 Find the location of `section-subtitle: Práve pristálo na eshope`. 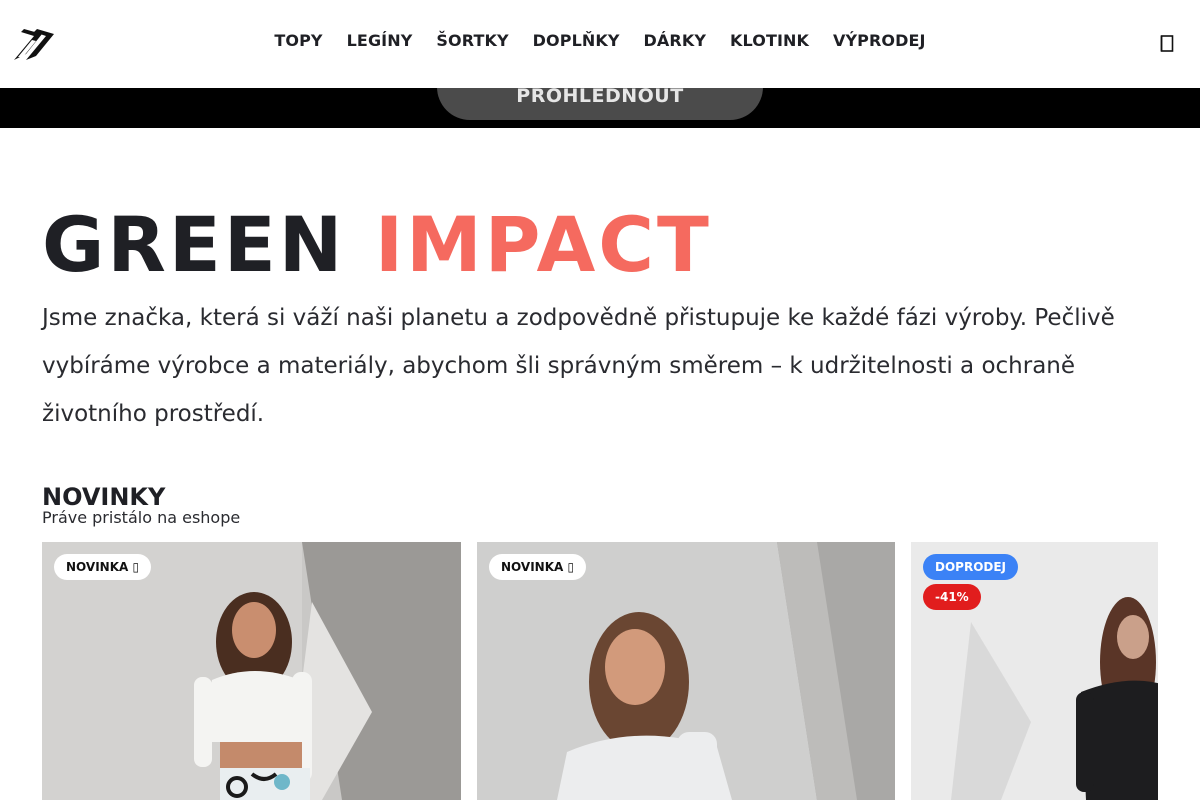

section-subtitle: Práve pristálo na eshope is located at coordinates (141, 517).